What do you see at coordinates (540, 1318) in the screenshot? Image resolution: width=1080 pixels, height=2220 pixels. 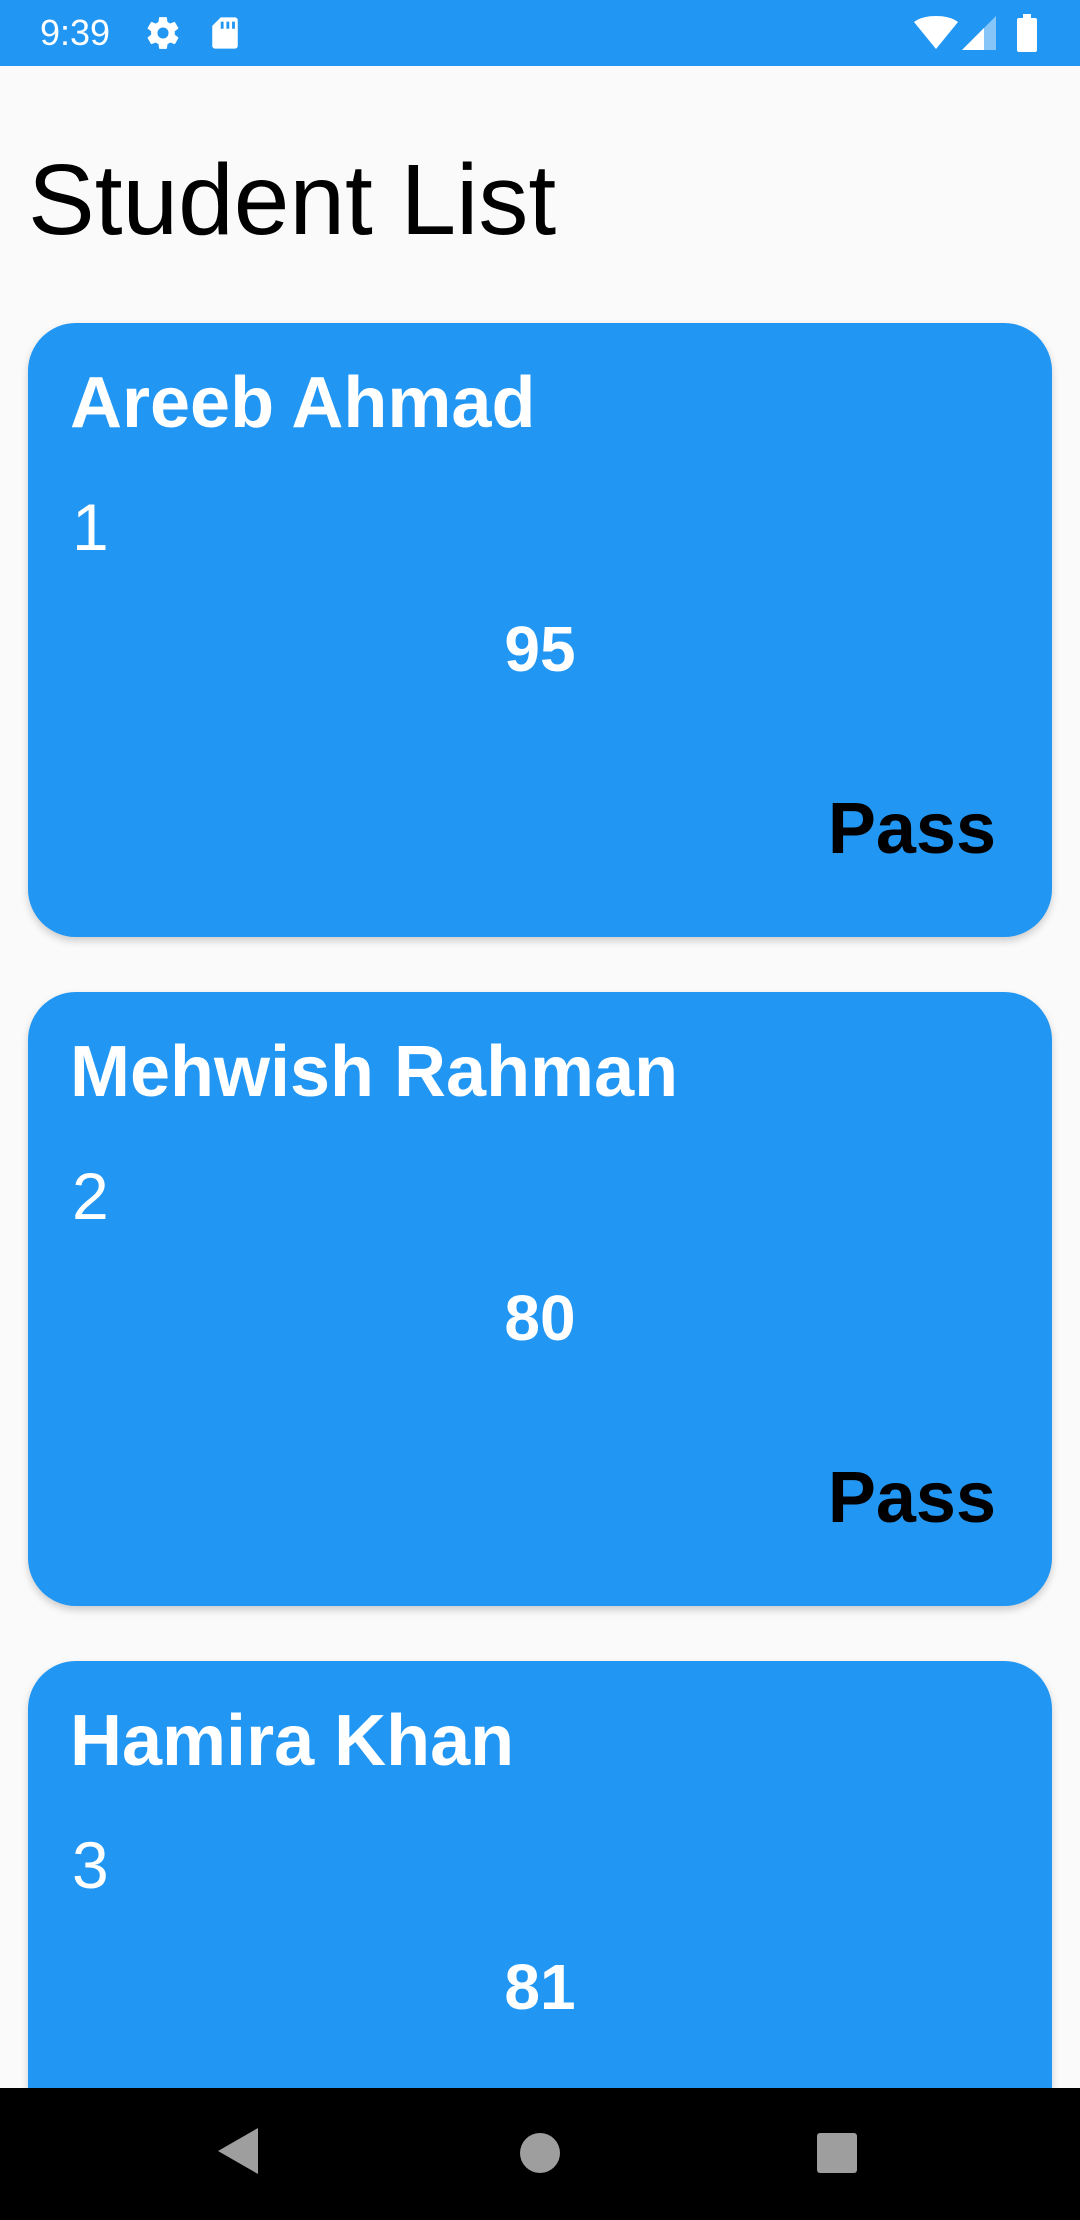 I see `student-score: 80` at bounding box center [540, 1318].